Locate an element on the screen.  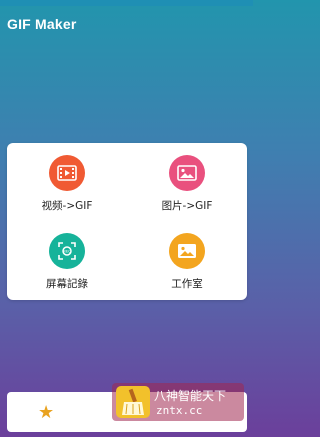
svg-text: REC is located at coordinates (67, 252).